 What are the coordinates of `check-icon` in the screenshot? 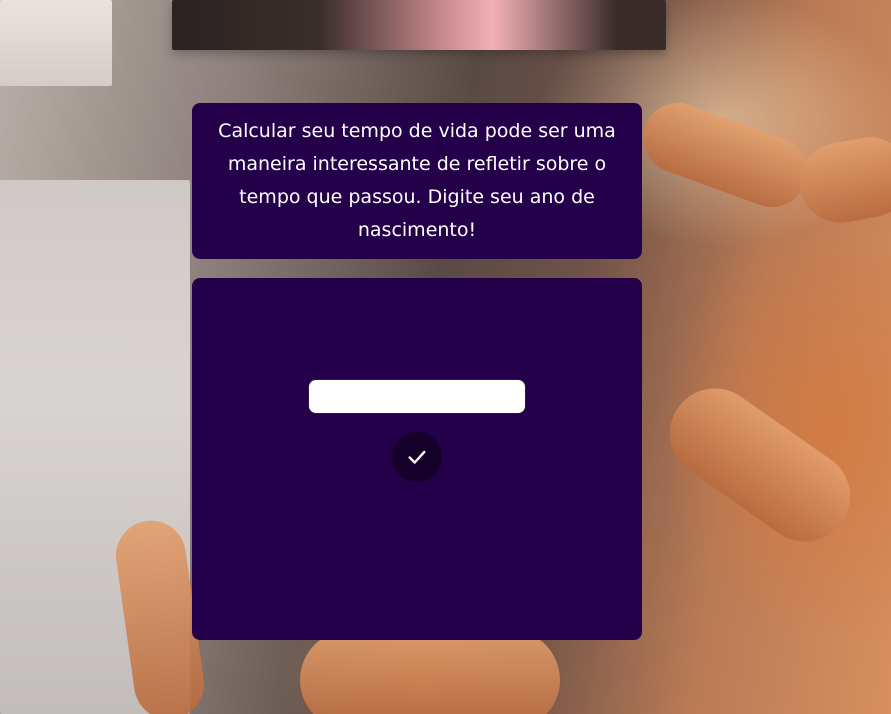 It's located at (417, 457).